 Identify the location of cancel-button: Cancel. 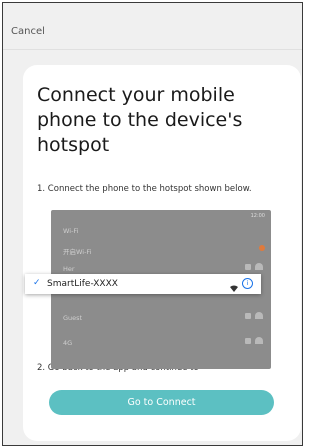
(28, 31).